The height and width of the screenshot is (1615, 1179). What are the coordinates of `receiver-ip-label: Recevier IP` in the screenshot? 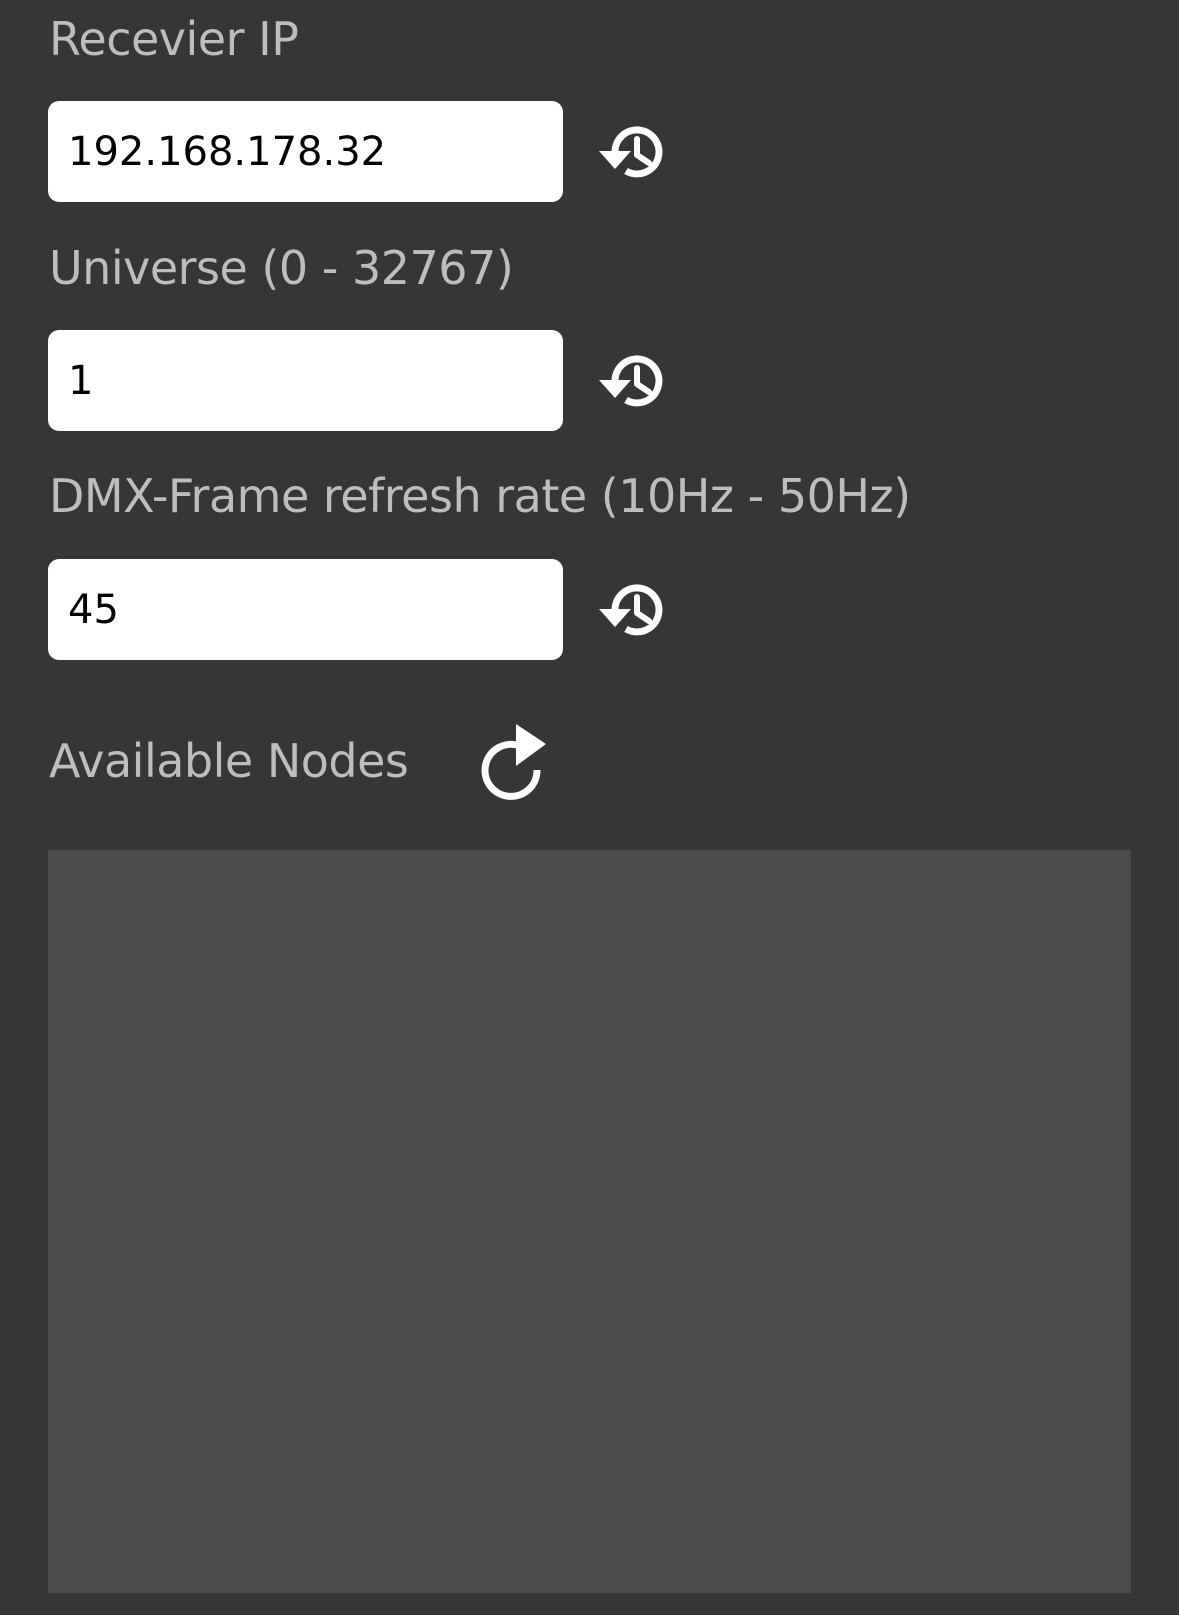 It's located at (174, 39).